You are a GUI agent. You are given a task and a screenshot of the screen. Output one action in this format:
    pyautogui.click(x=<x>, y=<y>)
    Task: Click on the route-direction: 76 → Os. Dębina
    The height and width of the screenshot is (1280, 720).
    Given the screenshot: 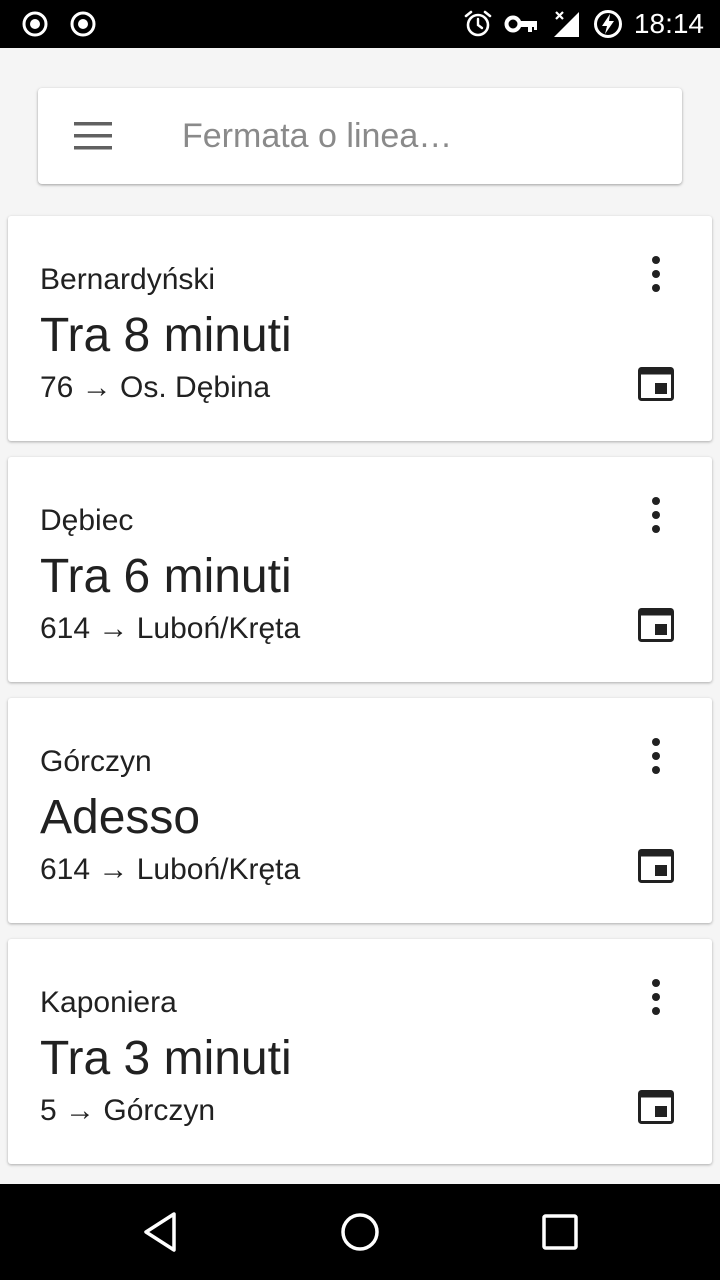 What is the action you would take?
    pyautogui.click(x=155, y=387)
    